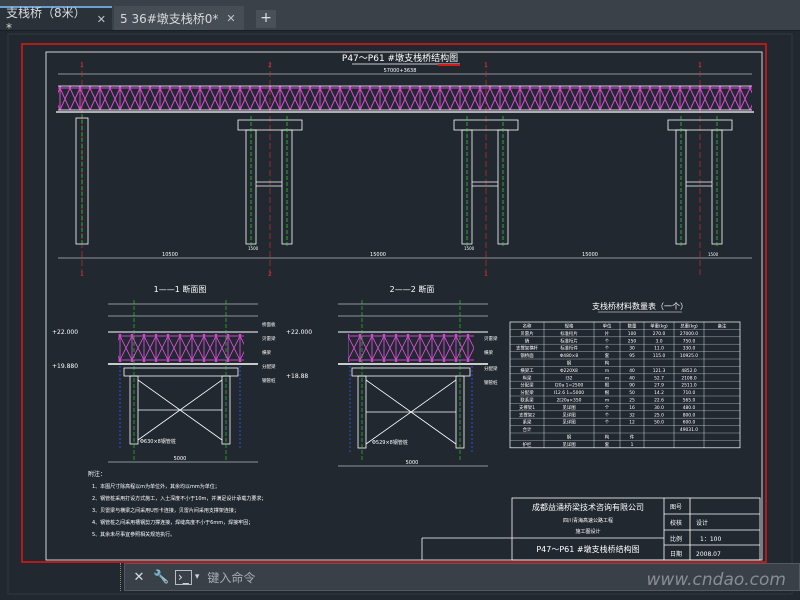 This screenshot has height=600, width=800. I want to click on table-cell: 115.0, so click(659, 356).